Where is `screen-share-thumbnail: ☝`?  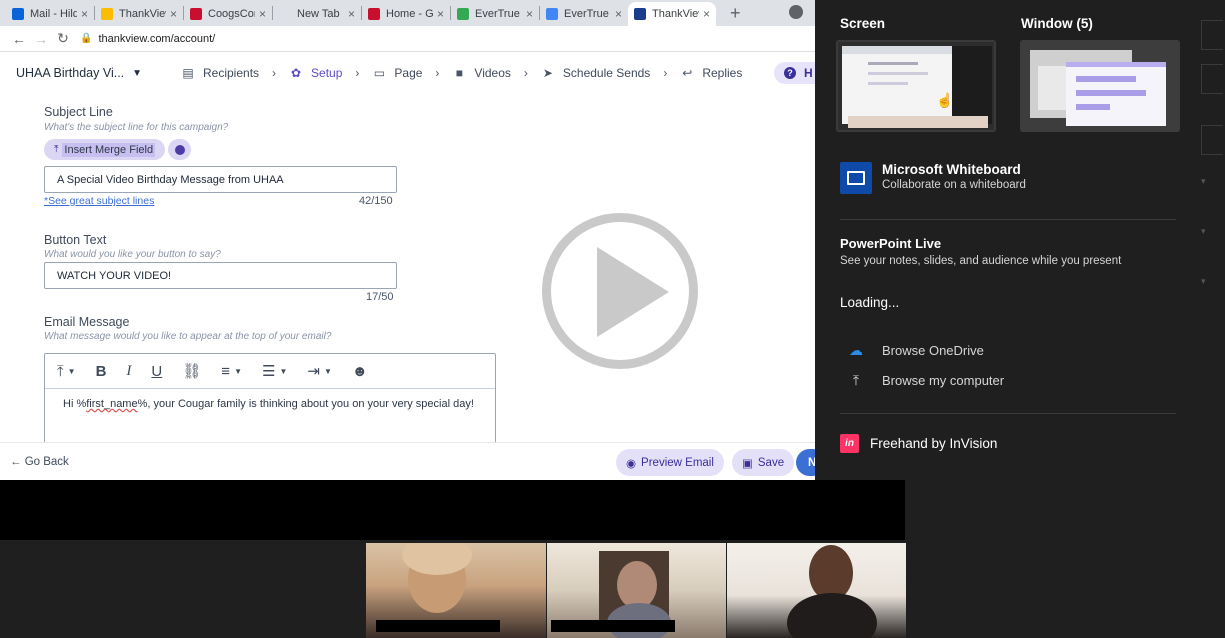 screen-share-thumbnail: ☝ is located at coordinates (916, 86).